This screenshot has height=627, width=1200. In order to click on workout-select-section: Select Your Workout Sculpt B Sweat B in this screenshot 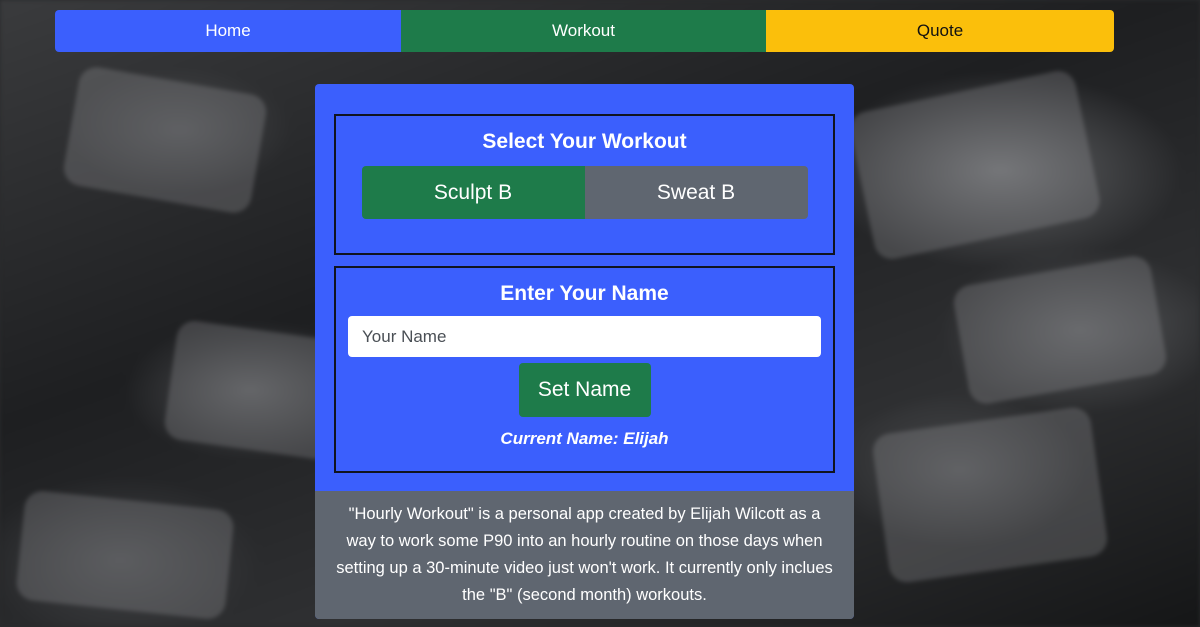, I will do `click(584, 184)`.